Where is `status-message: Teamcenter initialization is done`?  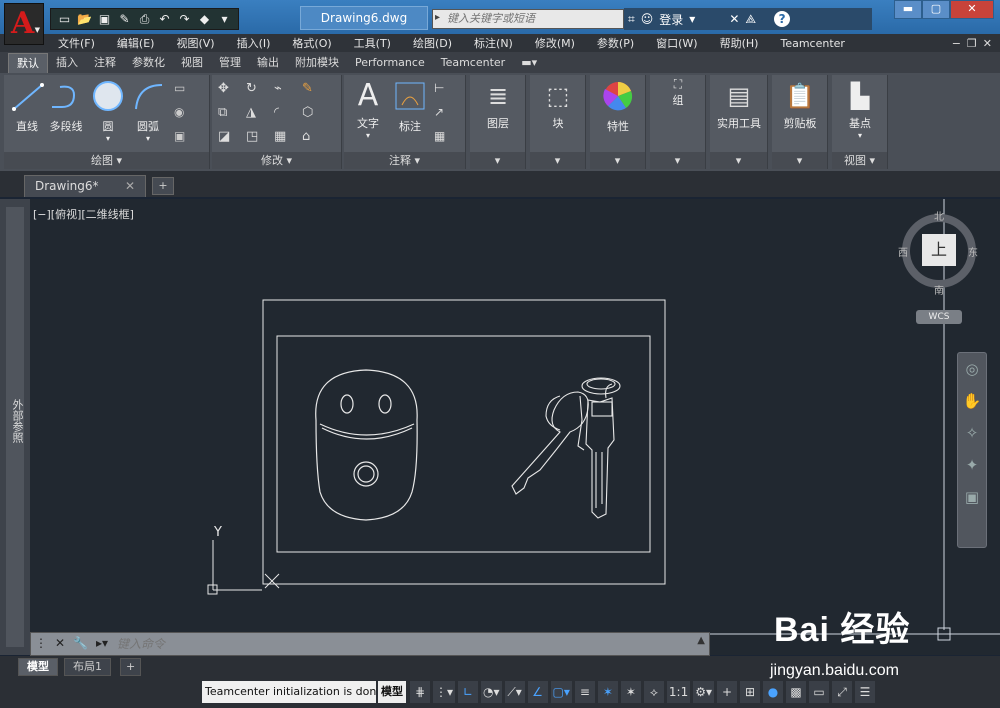
status-message: Teamcenter initialization is done is located at coordinates (289, 692).